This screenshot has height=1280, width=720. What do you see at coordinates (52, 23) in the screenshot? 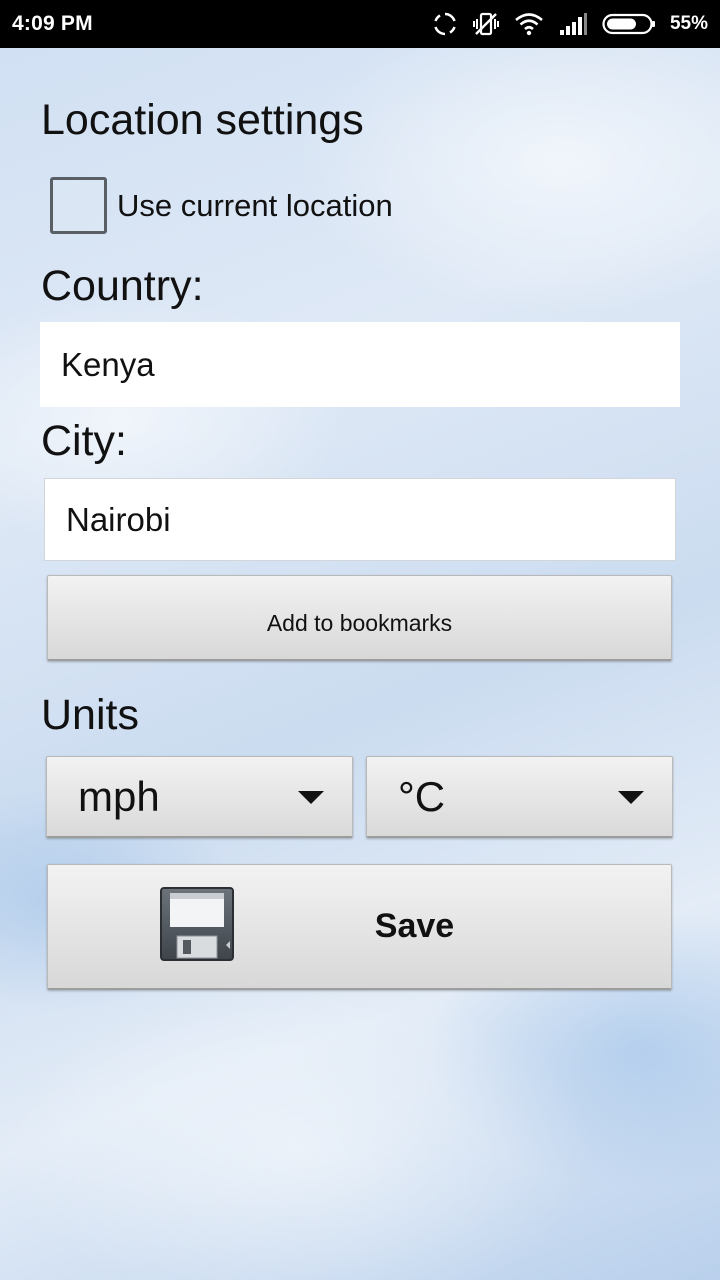
I see `status-time: 4:09 PM` at bounding box center [52, 23].